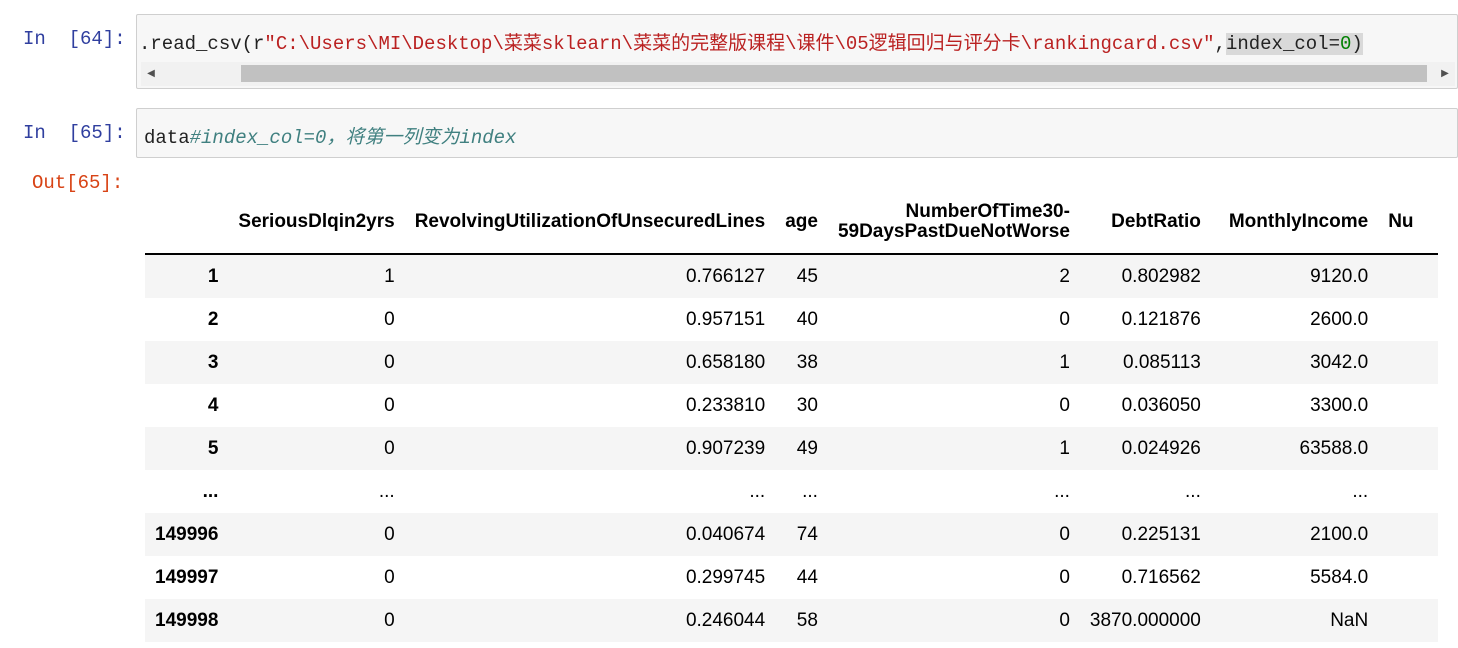 The image size is (1458, 648). I want to click on column-header: NumberOfTime30- 59DaysPastDueNotWorse, so click(953, 222).